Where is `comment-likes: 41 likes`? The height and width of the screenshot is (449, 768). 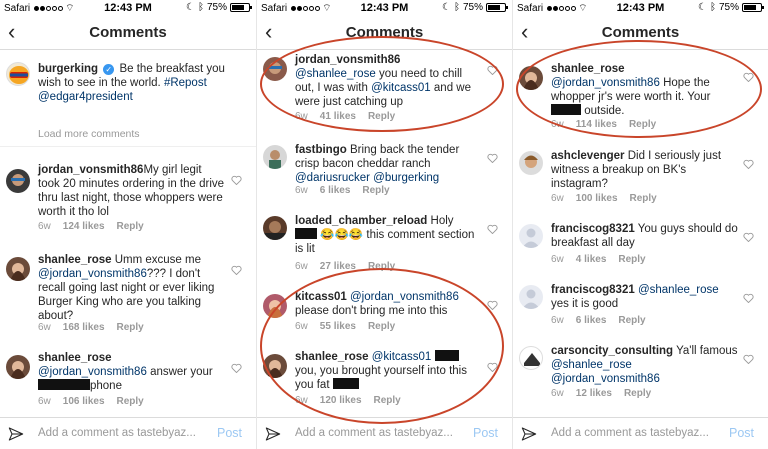
comment-likes: 41 likes is located at coordinates (338, 116).